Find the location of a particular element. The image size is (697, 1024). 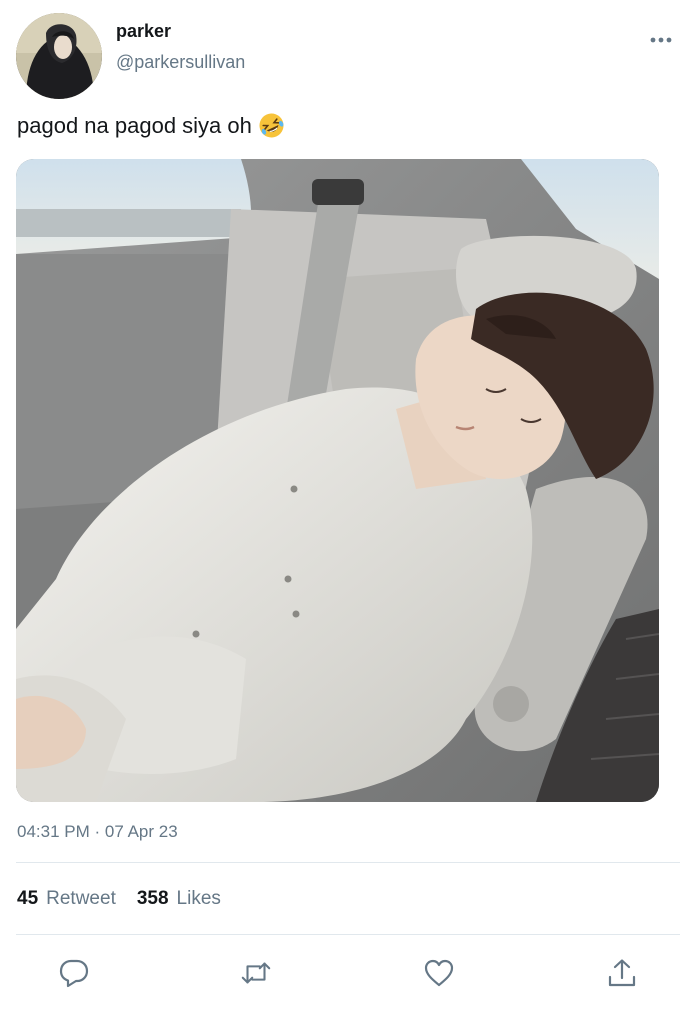

reply-icon is located at coordinates (74, 973).